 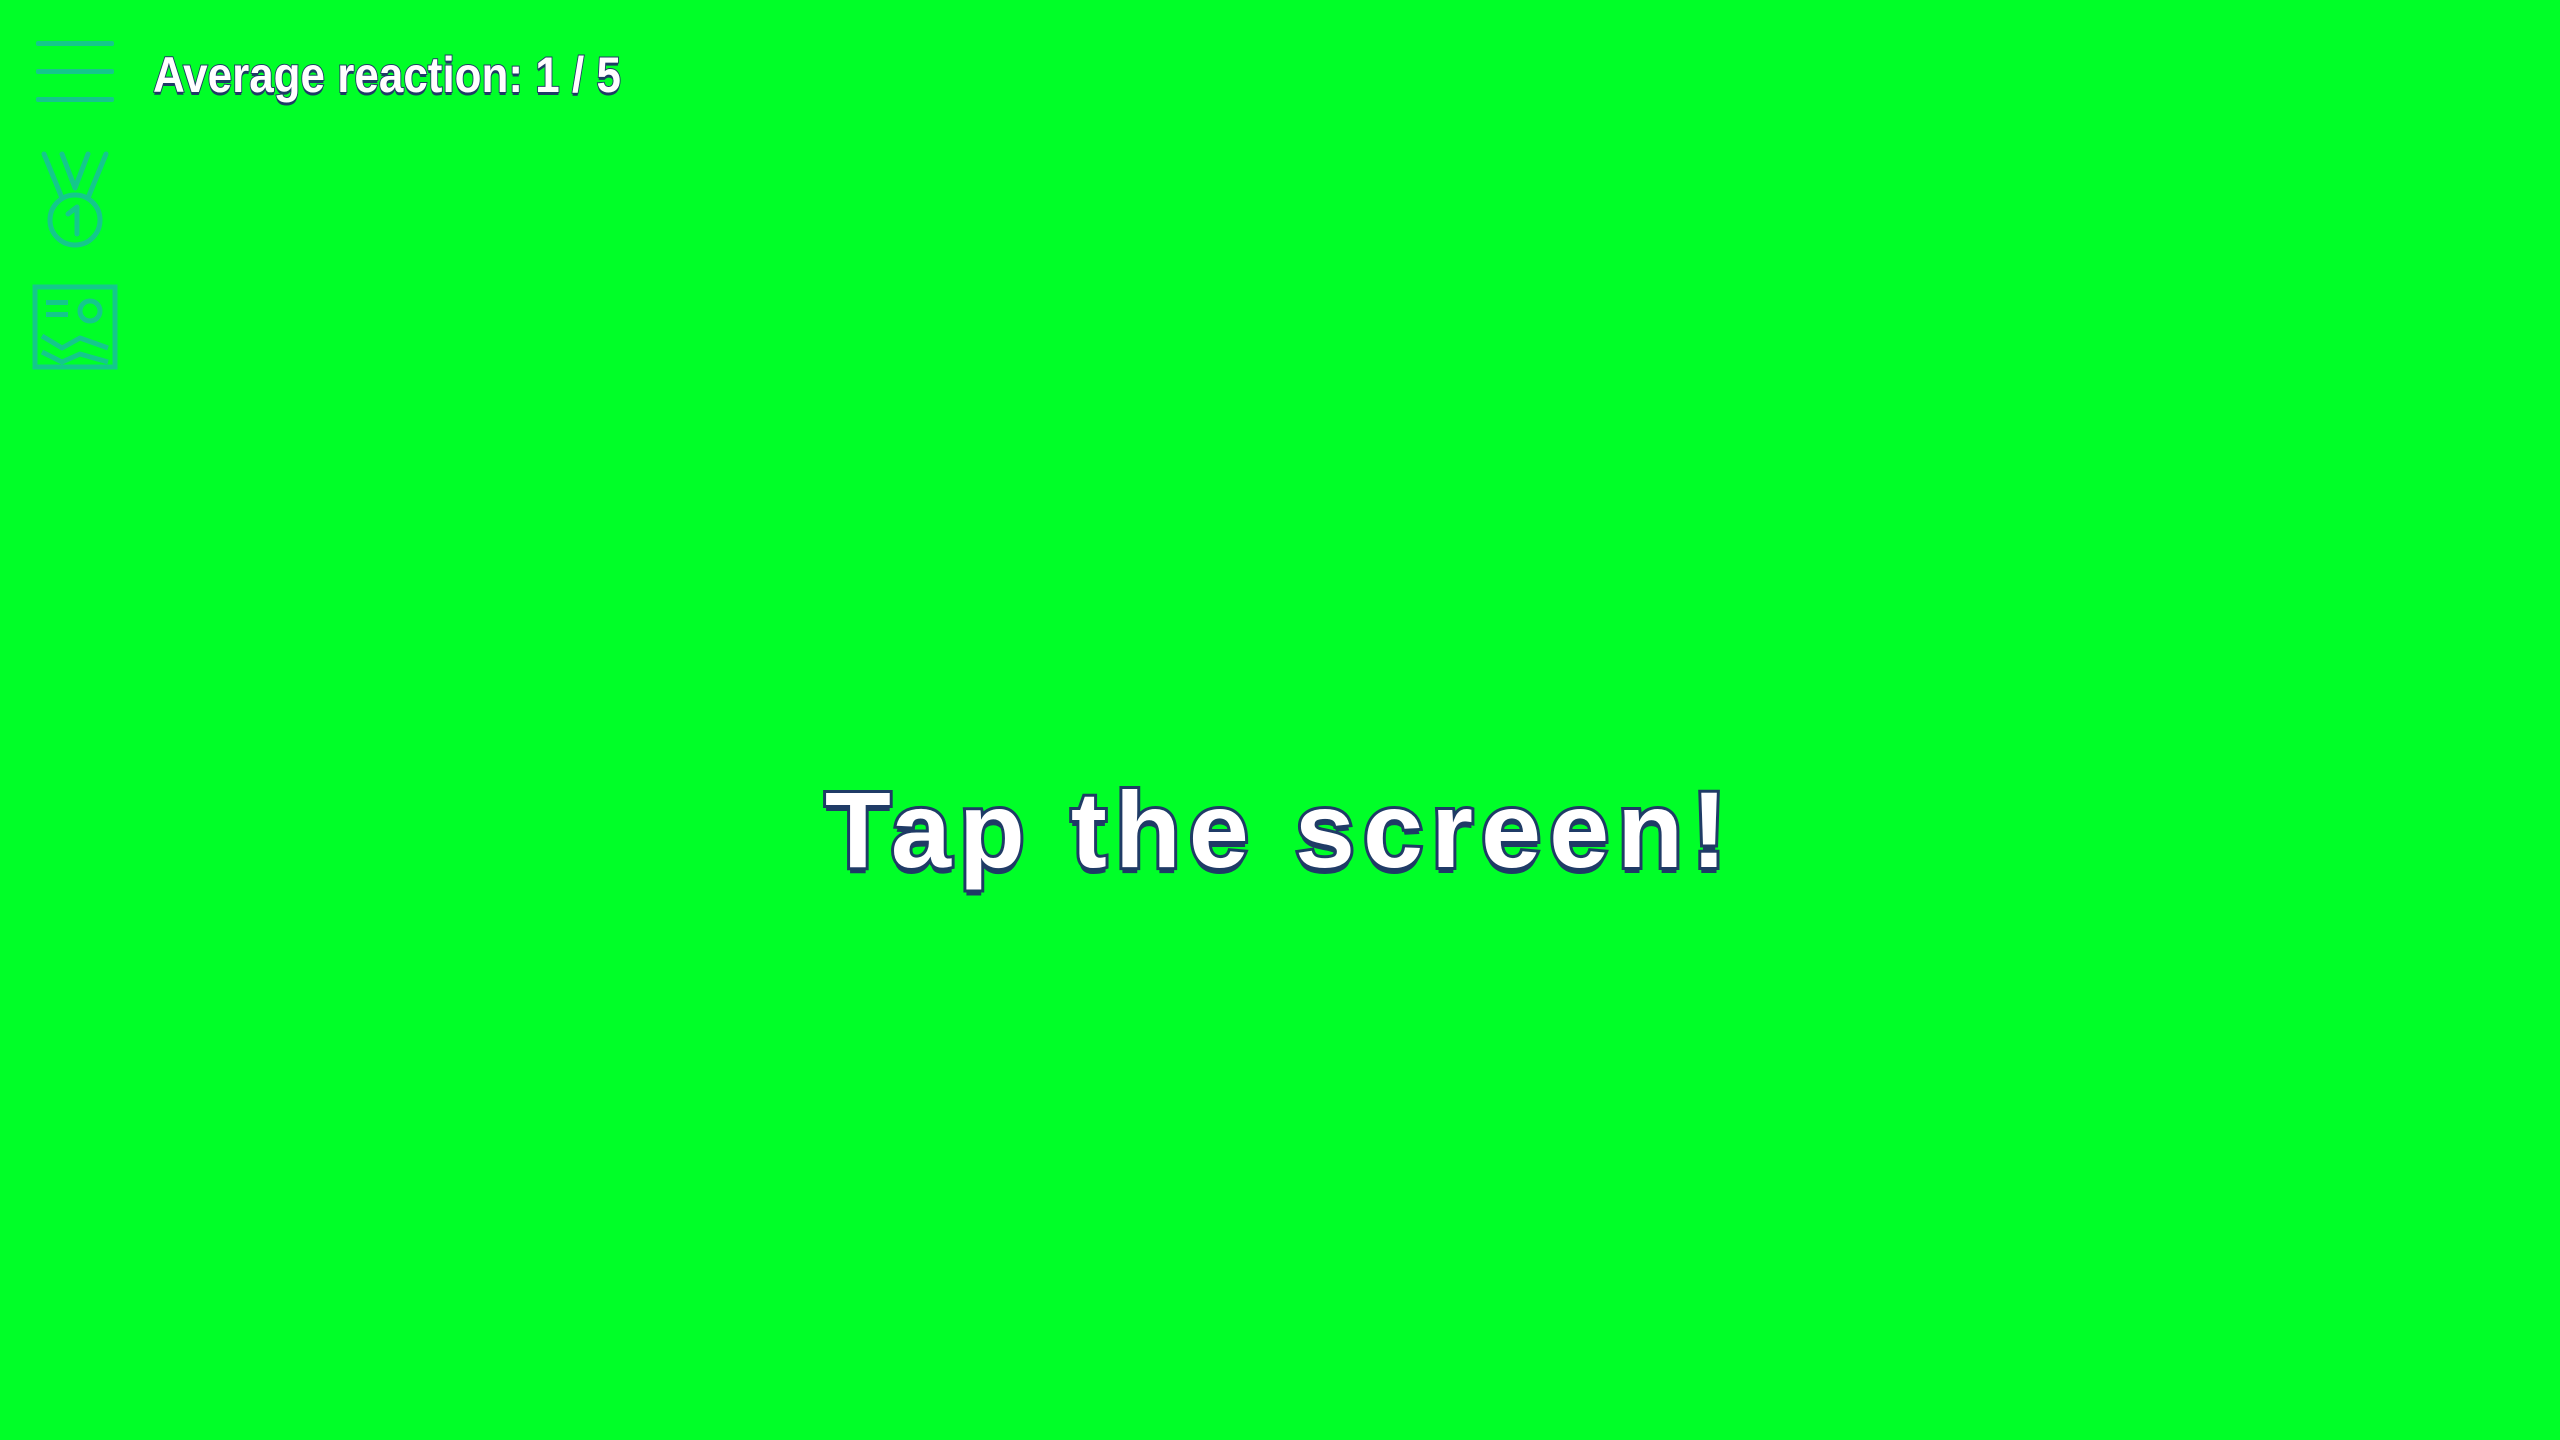 I want to click on gallery-button, so click(x=75, y=327).